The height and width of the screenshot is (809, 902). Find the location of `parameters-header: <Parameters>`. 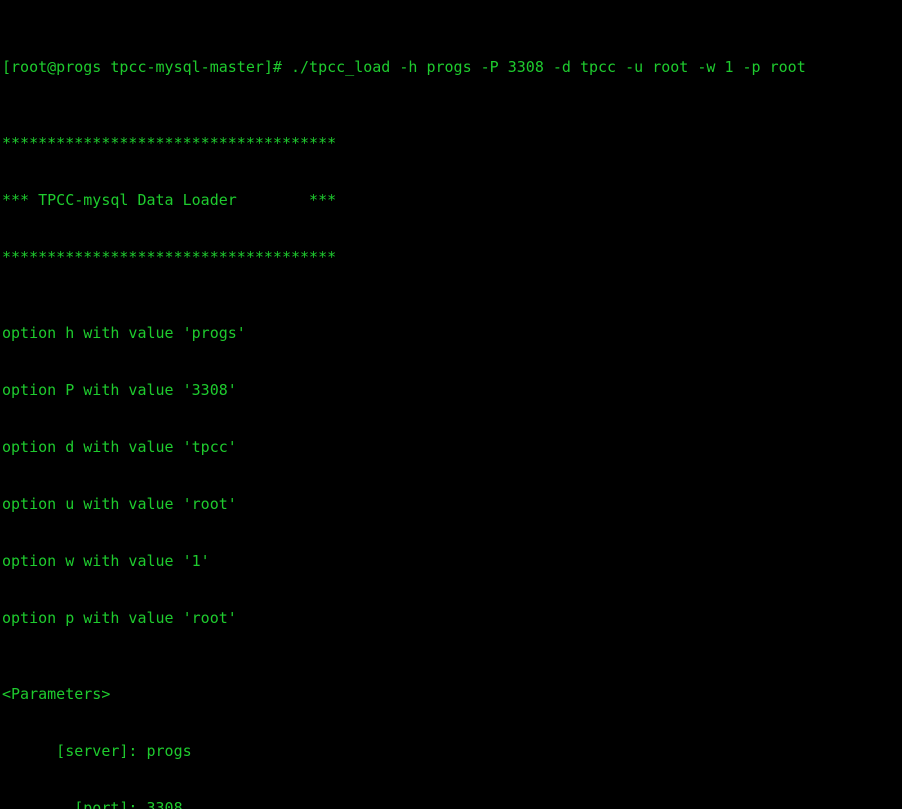

parameters-header: <Parameters> is located at coordinates (56, 694).